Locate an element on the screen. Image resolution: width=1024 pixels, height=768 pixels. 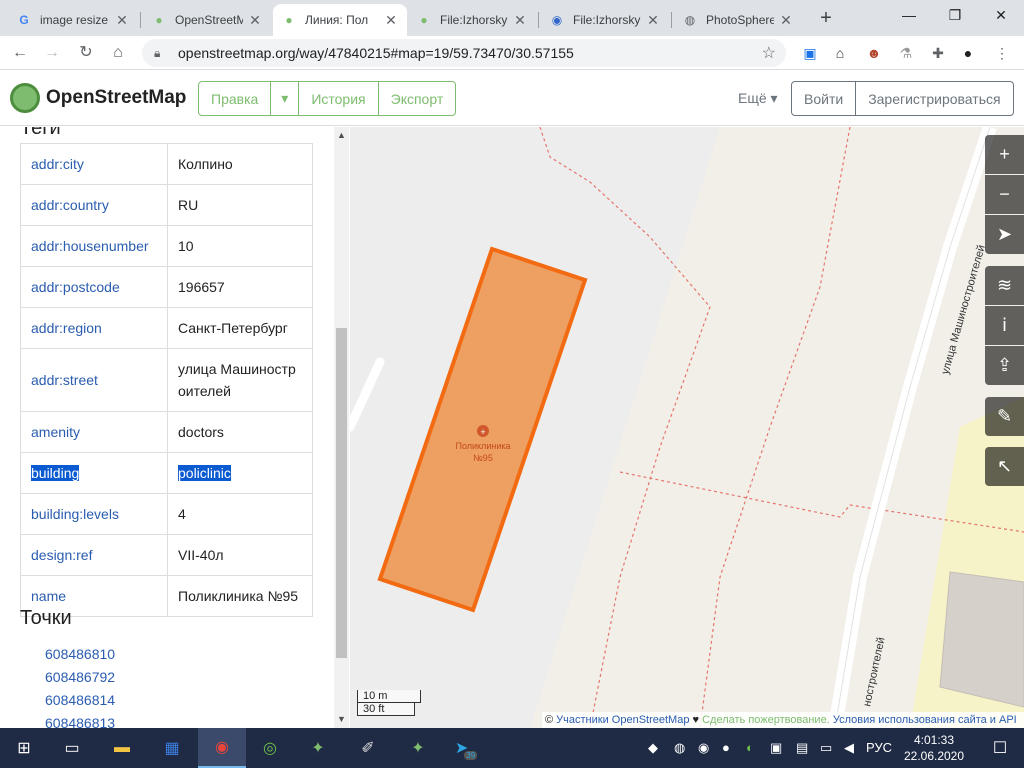
terms-link: Условия использования сайта и API is located at coordinates (925, 720).